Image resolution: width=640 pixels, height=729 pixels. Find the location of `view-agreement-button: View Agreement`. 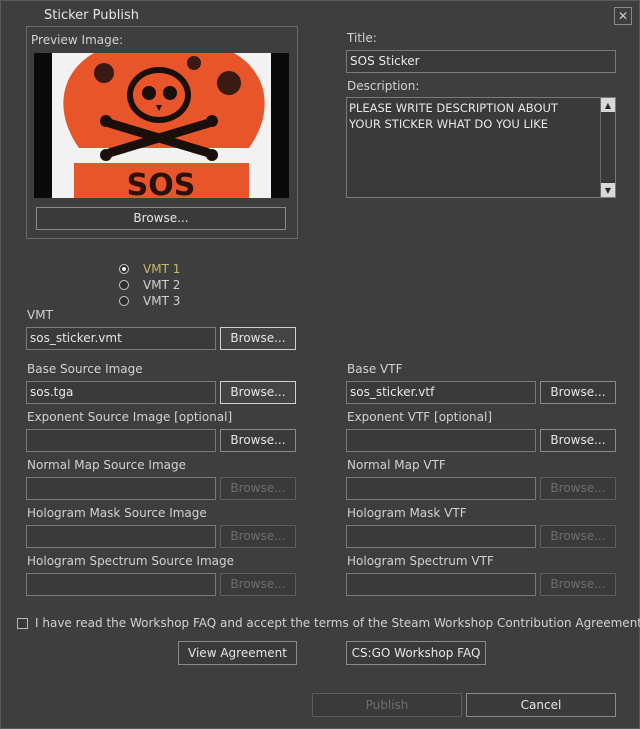

view-agreement-button: View Agreement is located at coordinates (237, 653).